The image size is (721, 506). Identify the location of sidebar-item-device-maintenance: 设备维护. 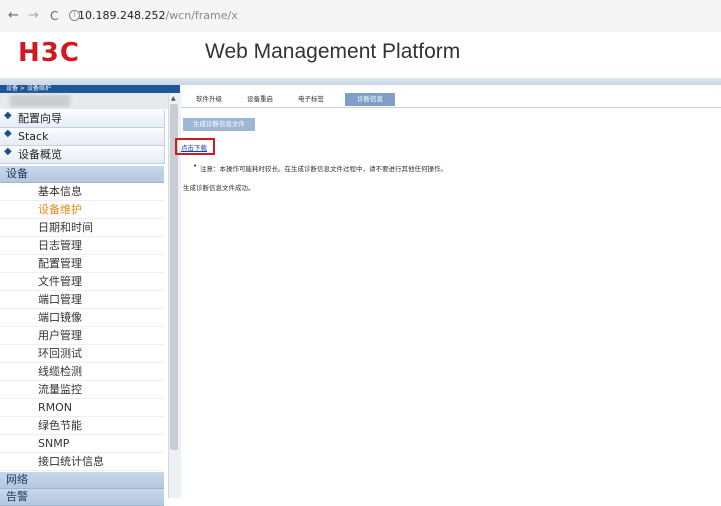
(82, 210).